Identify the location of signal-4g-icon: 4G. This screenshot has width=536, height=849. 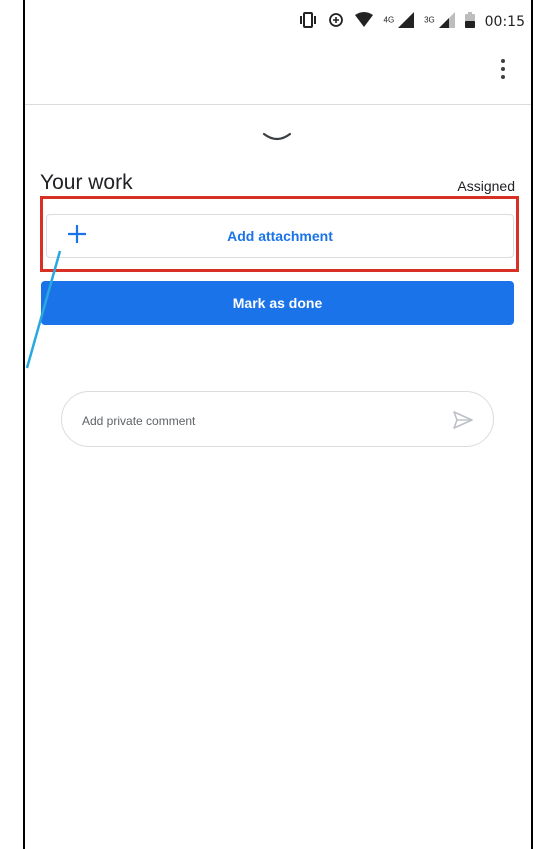
(399, 21).